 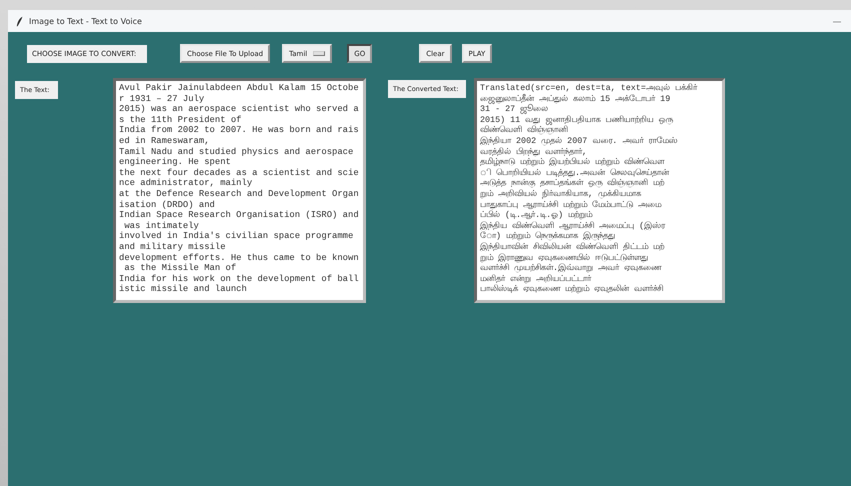 What do you see at coordinates (599, 190) in the screenshot?
I see `converted-text-area: Translated(src=en, dest=ta, text=அவுல் பக்கிர் ஜைனுலாப்தீன் அப்துல் கலாம் 15 அக்டோபர் 19 31 - 27 ஜூலை 2015) 11 வது ஜனாதிபதியாக பணியாற்றிய ஒரு விண்வெளி விஞ்ஞானி இந்தியா 2002 முதல் 2007 வரை. அவர் ராமேஸ் வரத்தில் பிறந்து வளர்ந்தார், தமிழ்நாடு மற்றும் இயற்பியல் மற்றும் விண்வெள ி பொறியியல் படித்தது.அவன் செலவுசெய்தான் அடுத்த நான்கு தசாப்தங்கள் ஒரு விஞ்ஞானி மற் றும் அறிவியல் நிர்வாகியாக, முக்கியமாக பாதுகாப்பு ஆராய்ச்சி மற்றும் மேம்பாட்டு அமை ப்பில் (டி.ஆர்.டி.ஓ) மற்றும் இந்திய விண்வெளி ஆராய்ச்சி அமைப்பு (இஸ்ர ோ) மற்றும் நெருக்கமாக இருந்தது இந்தியாவின் சிவிலியன் விண்வெளி திட்டம் மற் றும் இராணுவ ஏவுகணையில் ஈடுபட்டுள்ளது வளர்ச்சி முயற்சிகள்.இவ்வாறு அவர் ஏவுகணை மனிதர் என்று அறியப்பட்டார் பாலிஸ்டிக் ஏவுகணை மற்றும் ஏவுதலின் வளர்ச்சி` at bounding box center [599, 190].